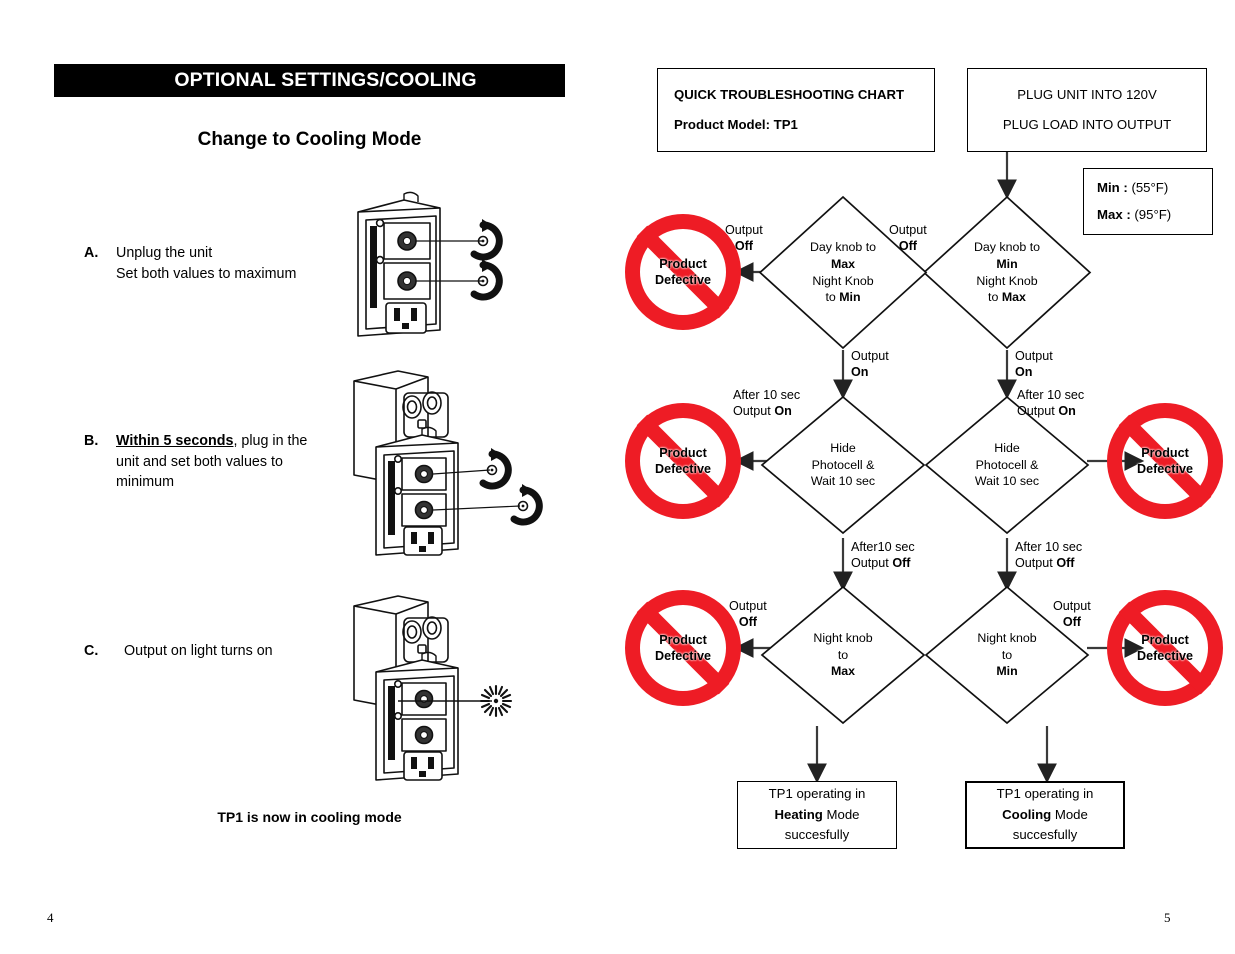 The width and height of the screenshot is (1235, 954). Describe the element at coordinates (199, 461) in the screenshot. I see `step-b-line-2: unit and set both values to` at that location.